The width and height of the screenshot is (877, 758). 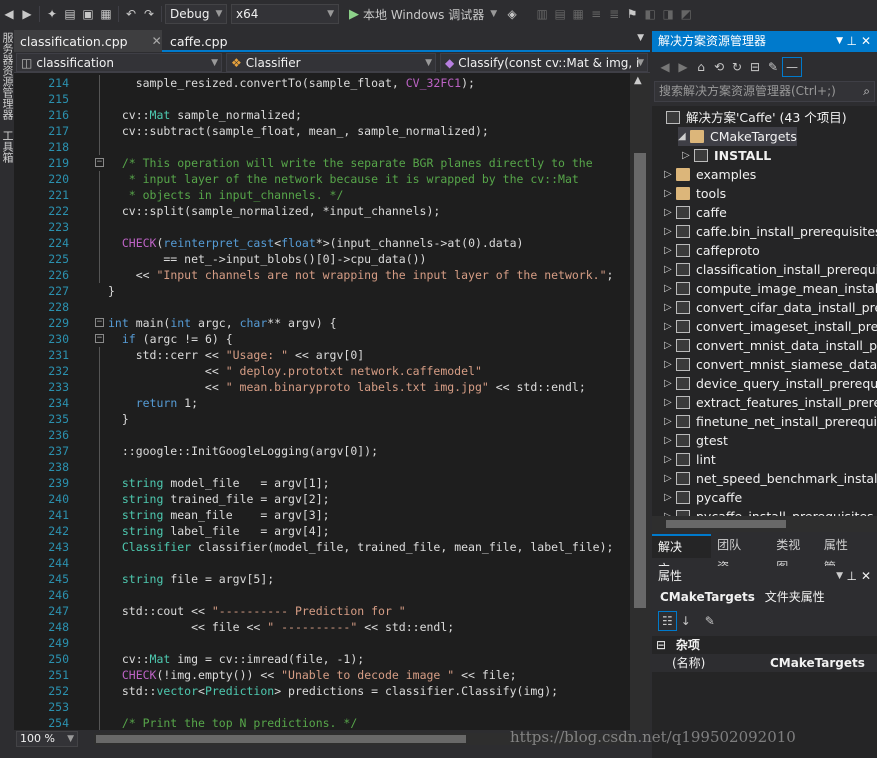 What do you see at coordinates (149, 14) in the screenshot?
I see `redo-icon: ↷` at bounding box center [149, 14].